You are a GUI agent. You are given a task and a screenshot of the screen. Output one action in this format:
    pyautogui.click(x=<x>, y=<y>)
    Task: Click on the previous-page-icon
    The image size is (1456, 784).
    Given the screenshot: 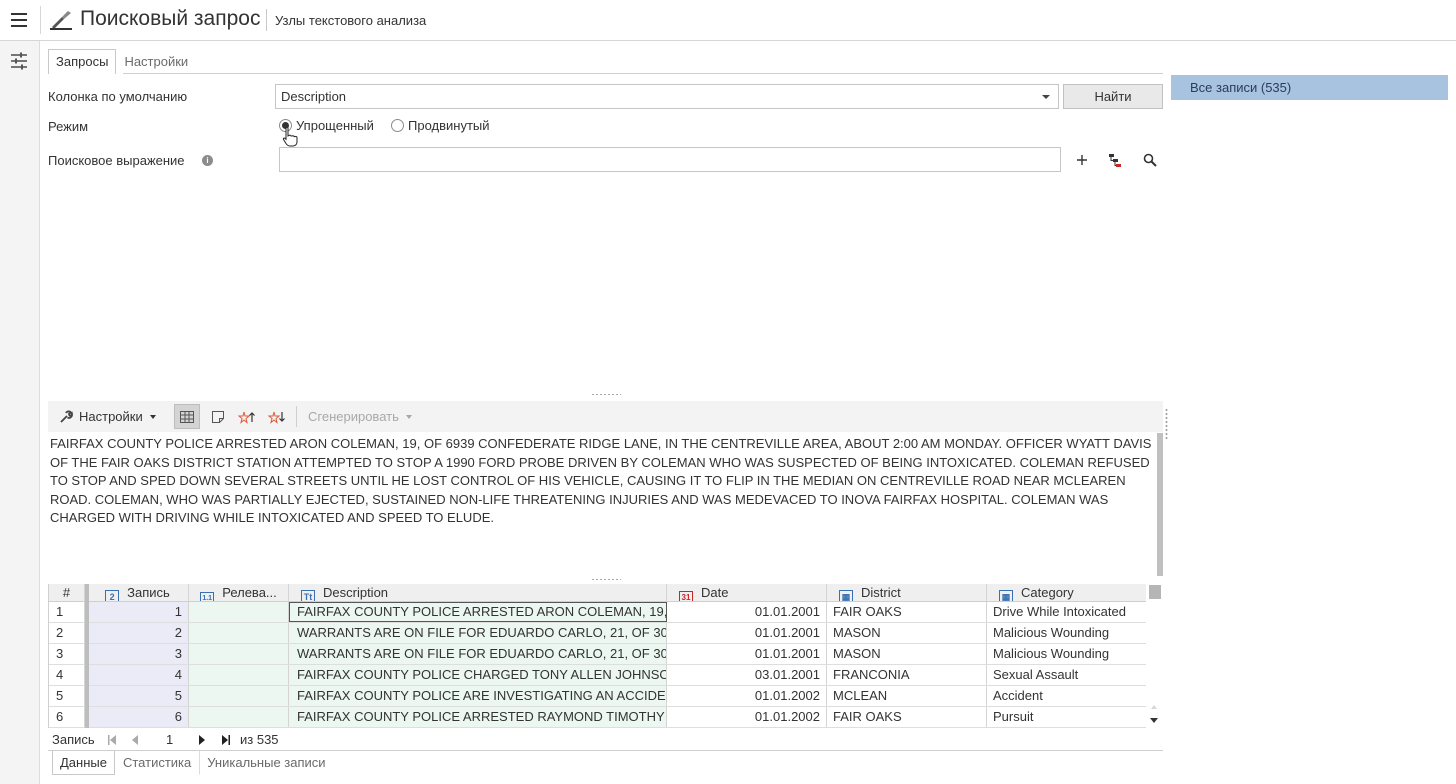 What is the action you would take?
    pyautogui.click(x=135, y=740)
    